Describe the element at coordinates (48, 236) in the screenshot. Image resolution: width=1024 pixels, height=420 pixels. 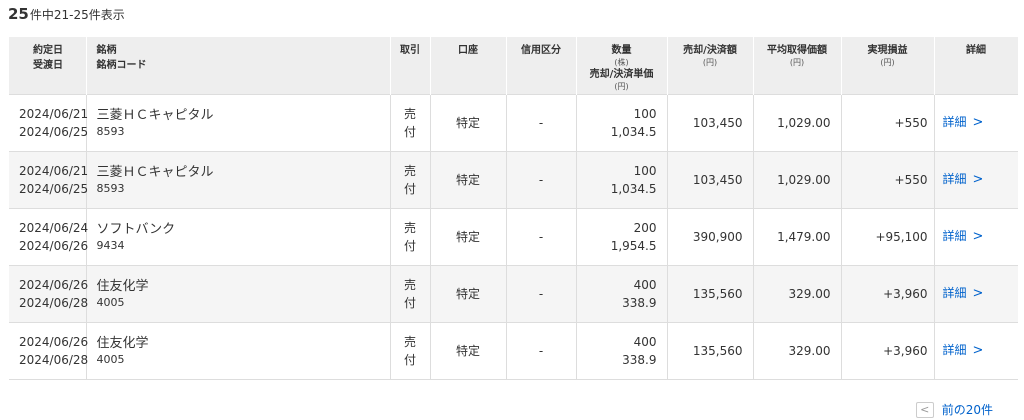
I see `date-cell: 2024/06/24 2024/06/26` at that location.